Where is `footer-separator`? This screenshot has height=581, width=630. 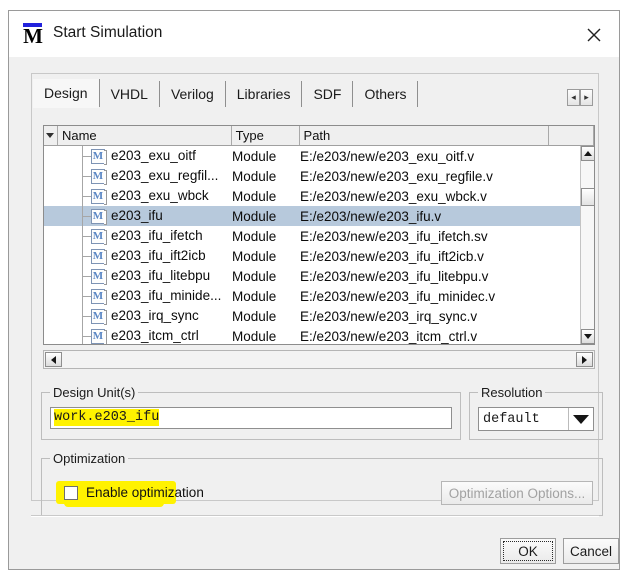 footer-separator is located at coordinates (315, 516).